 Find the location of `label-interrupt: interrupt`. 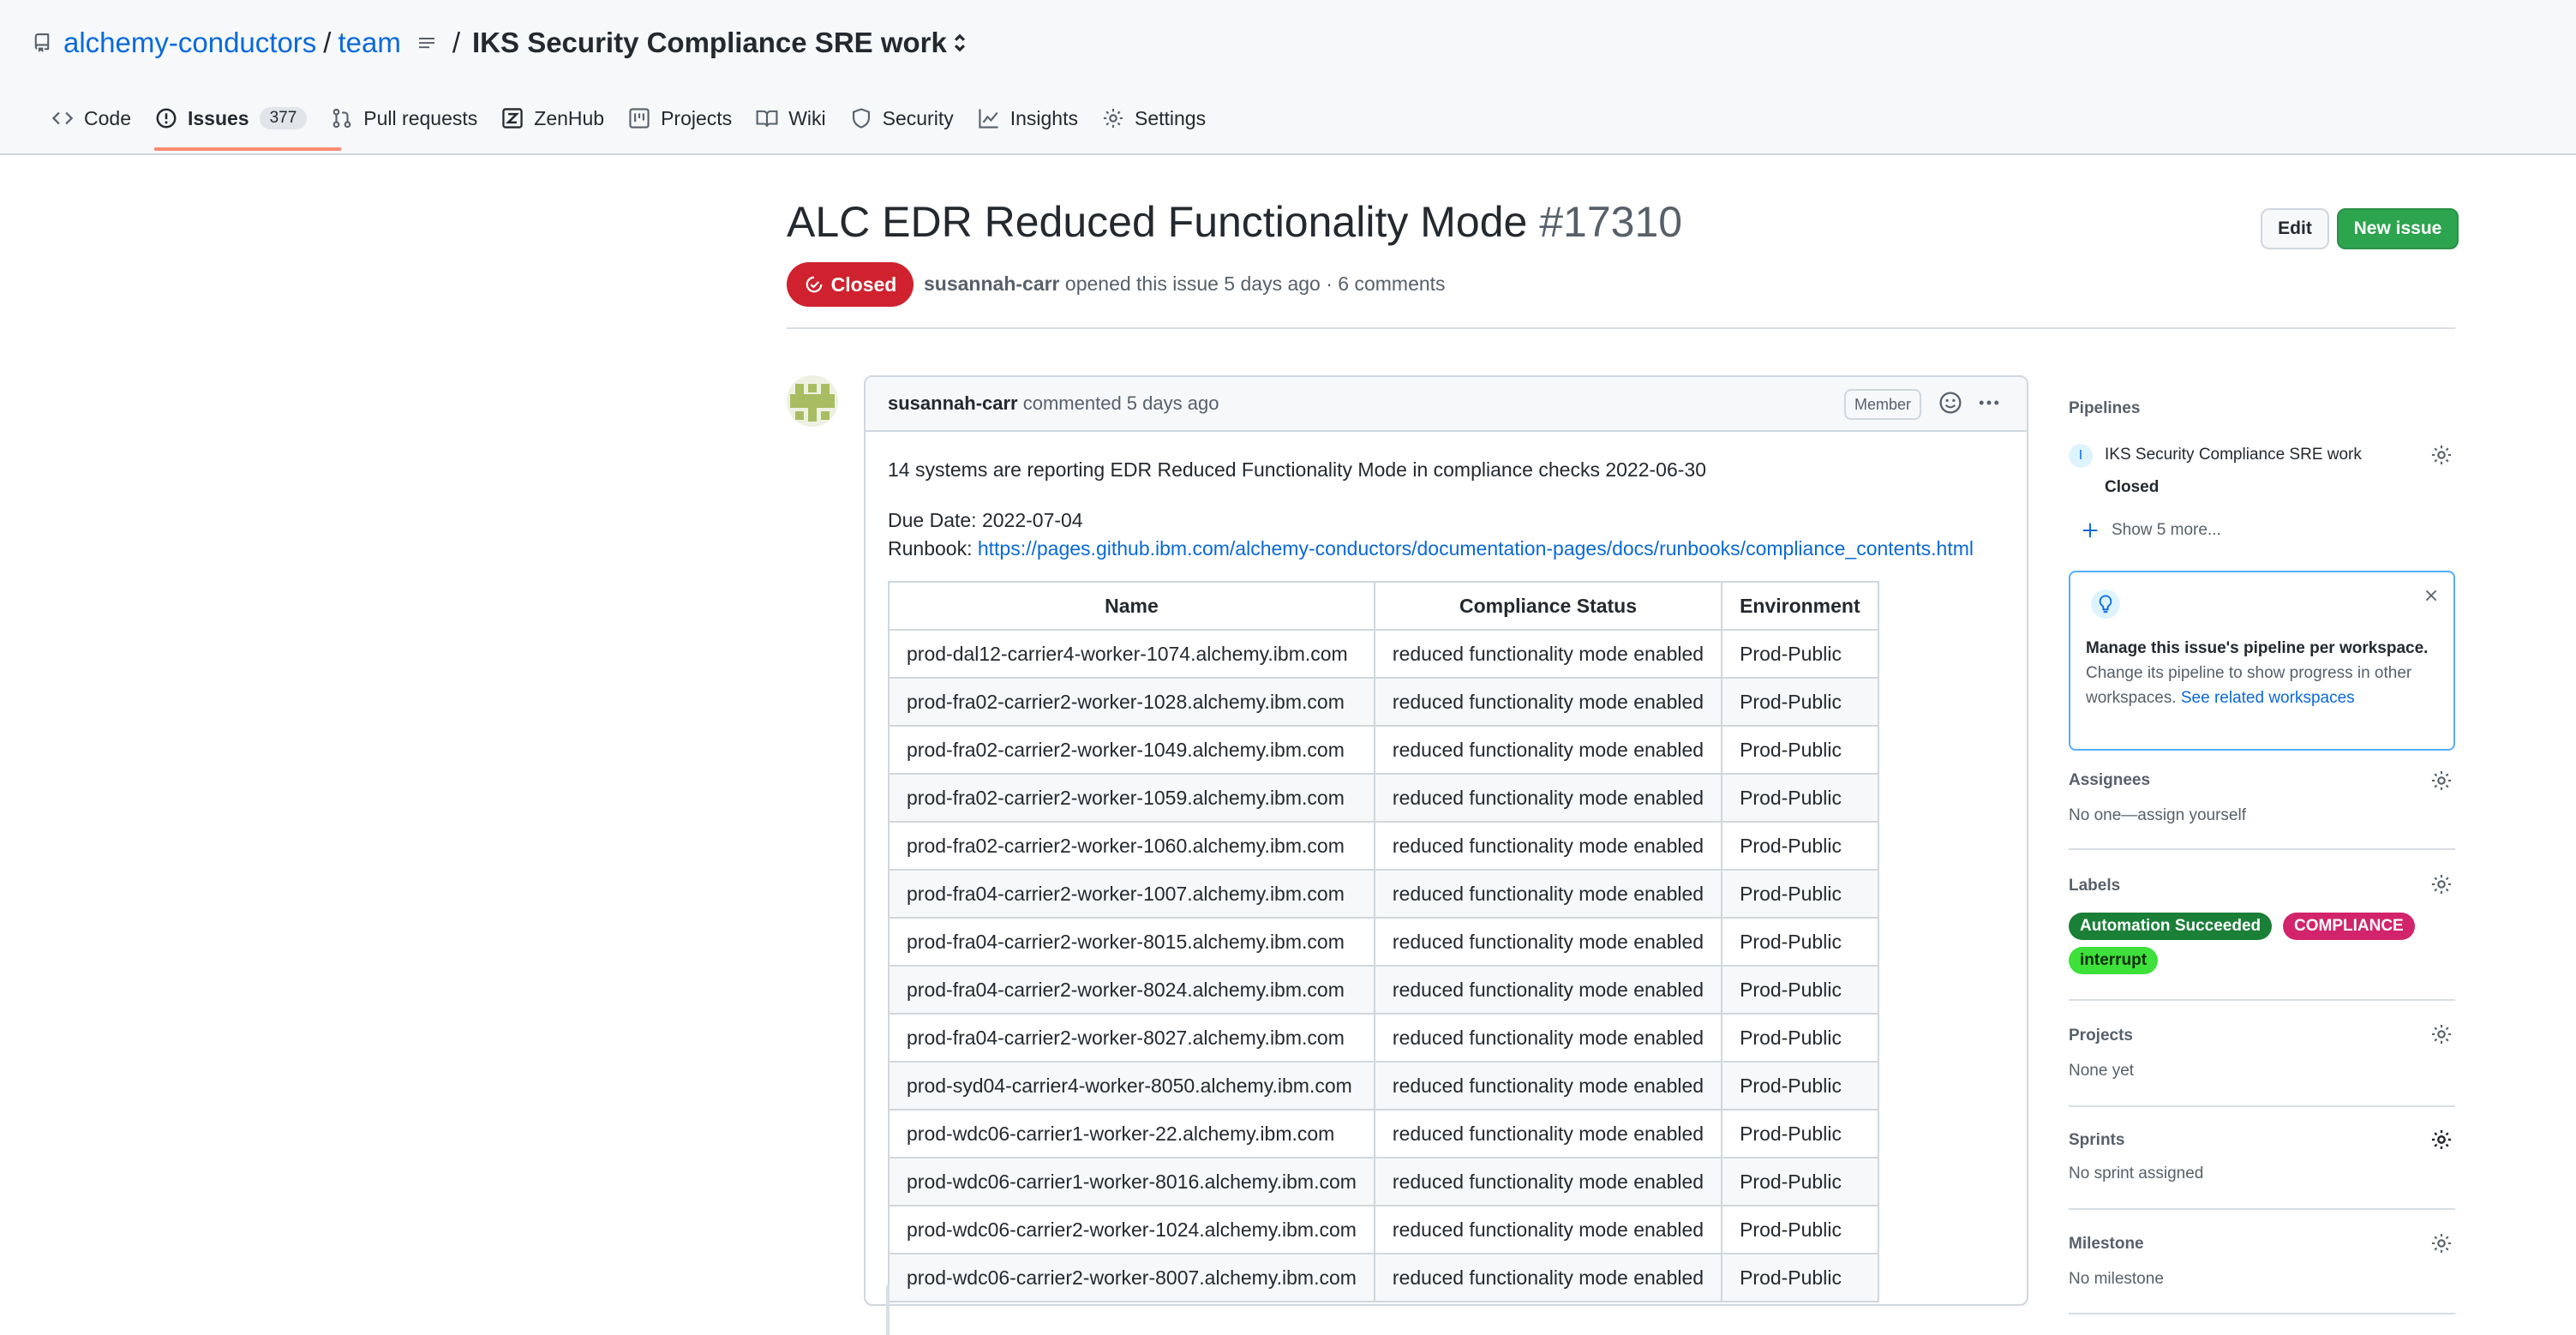

label-interrupt: interrupt is located at coordinates (2114, 960).